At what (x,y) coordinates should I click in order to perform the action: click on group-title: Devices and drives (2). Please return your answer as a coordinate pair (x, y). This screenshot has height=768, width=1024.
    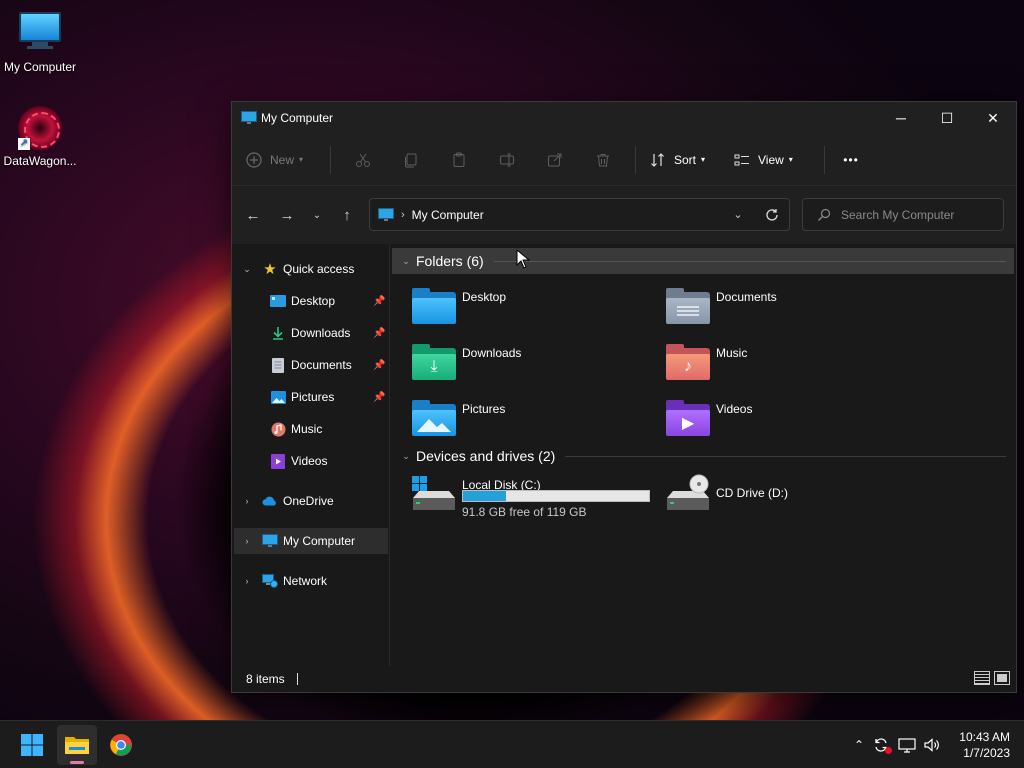
    Looking at the image, I should click on (486, 456).